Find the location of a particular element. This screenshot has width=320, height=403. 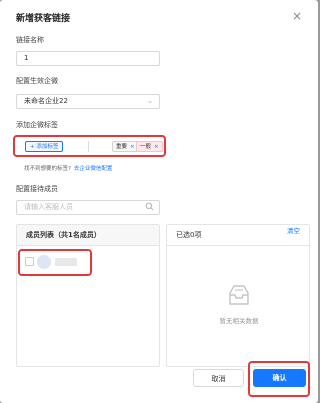

tag-label: 重要 is located at coordinates (122, 147).